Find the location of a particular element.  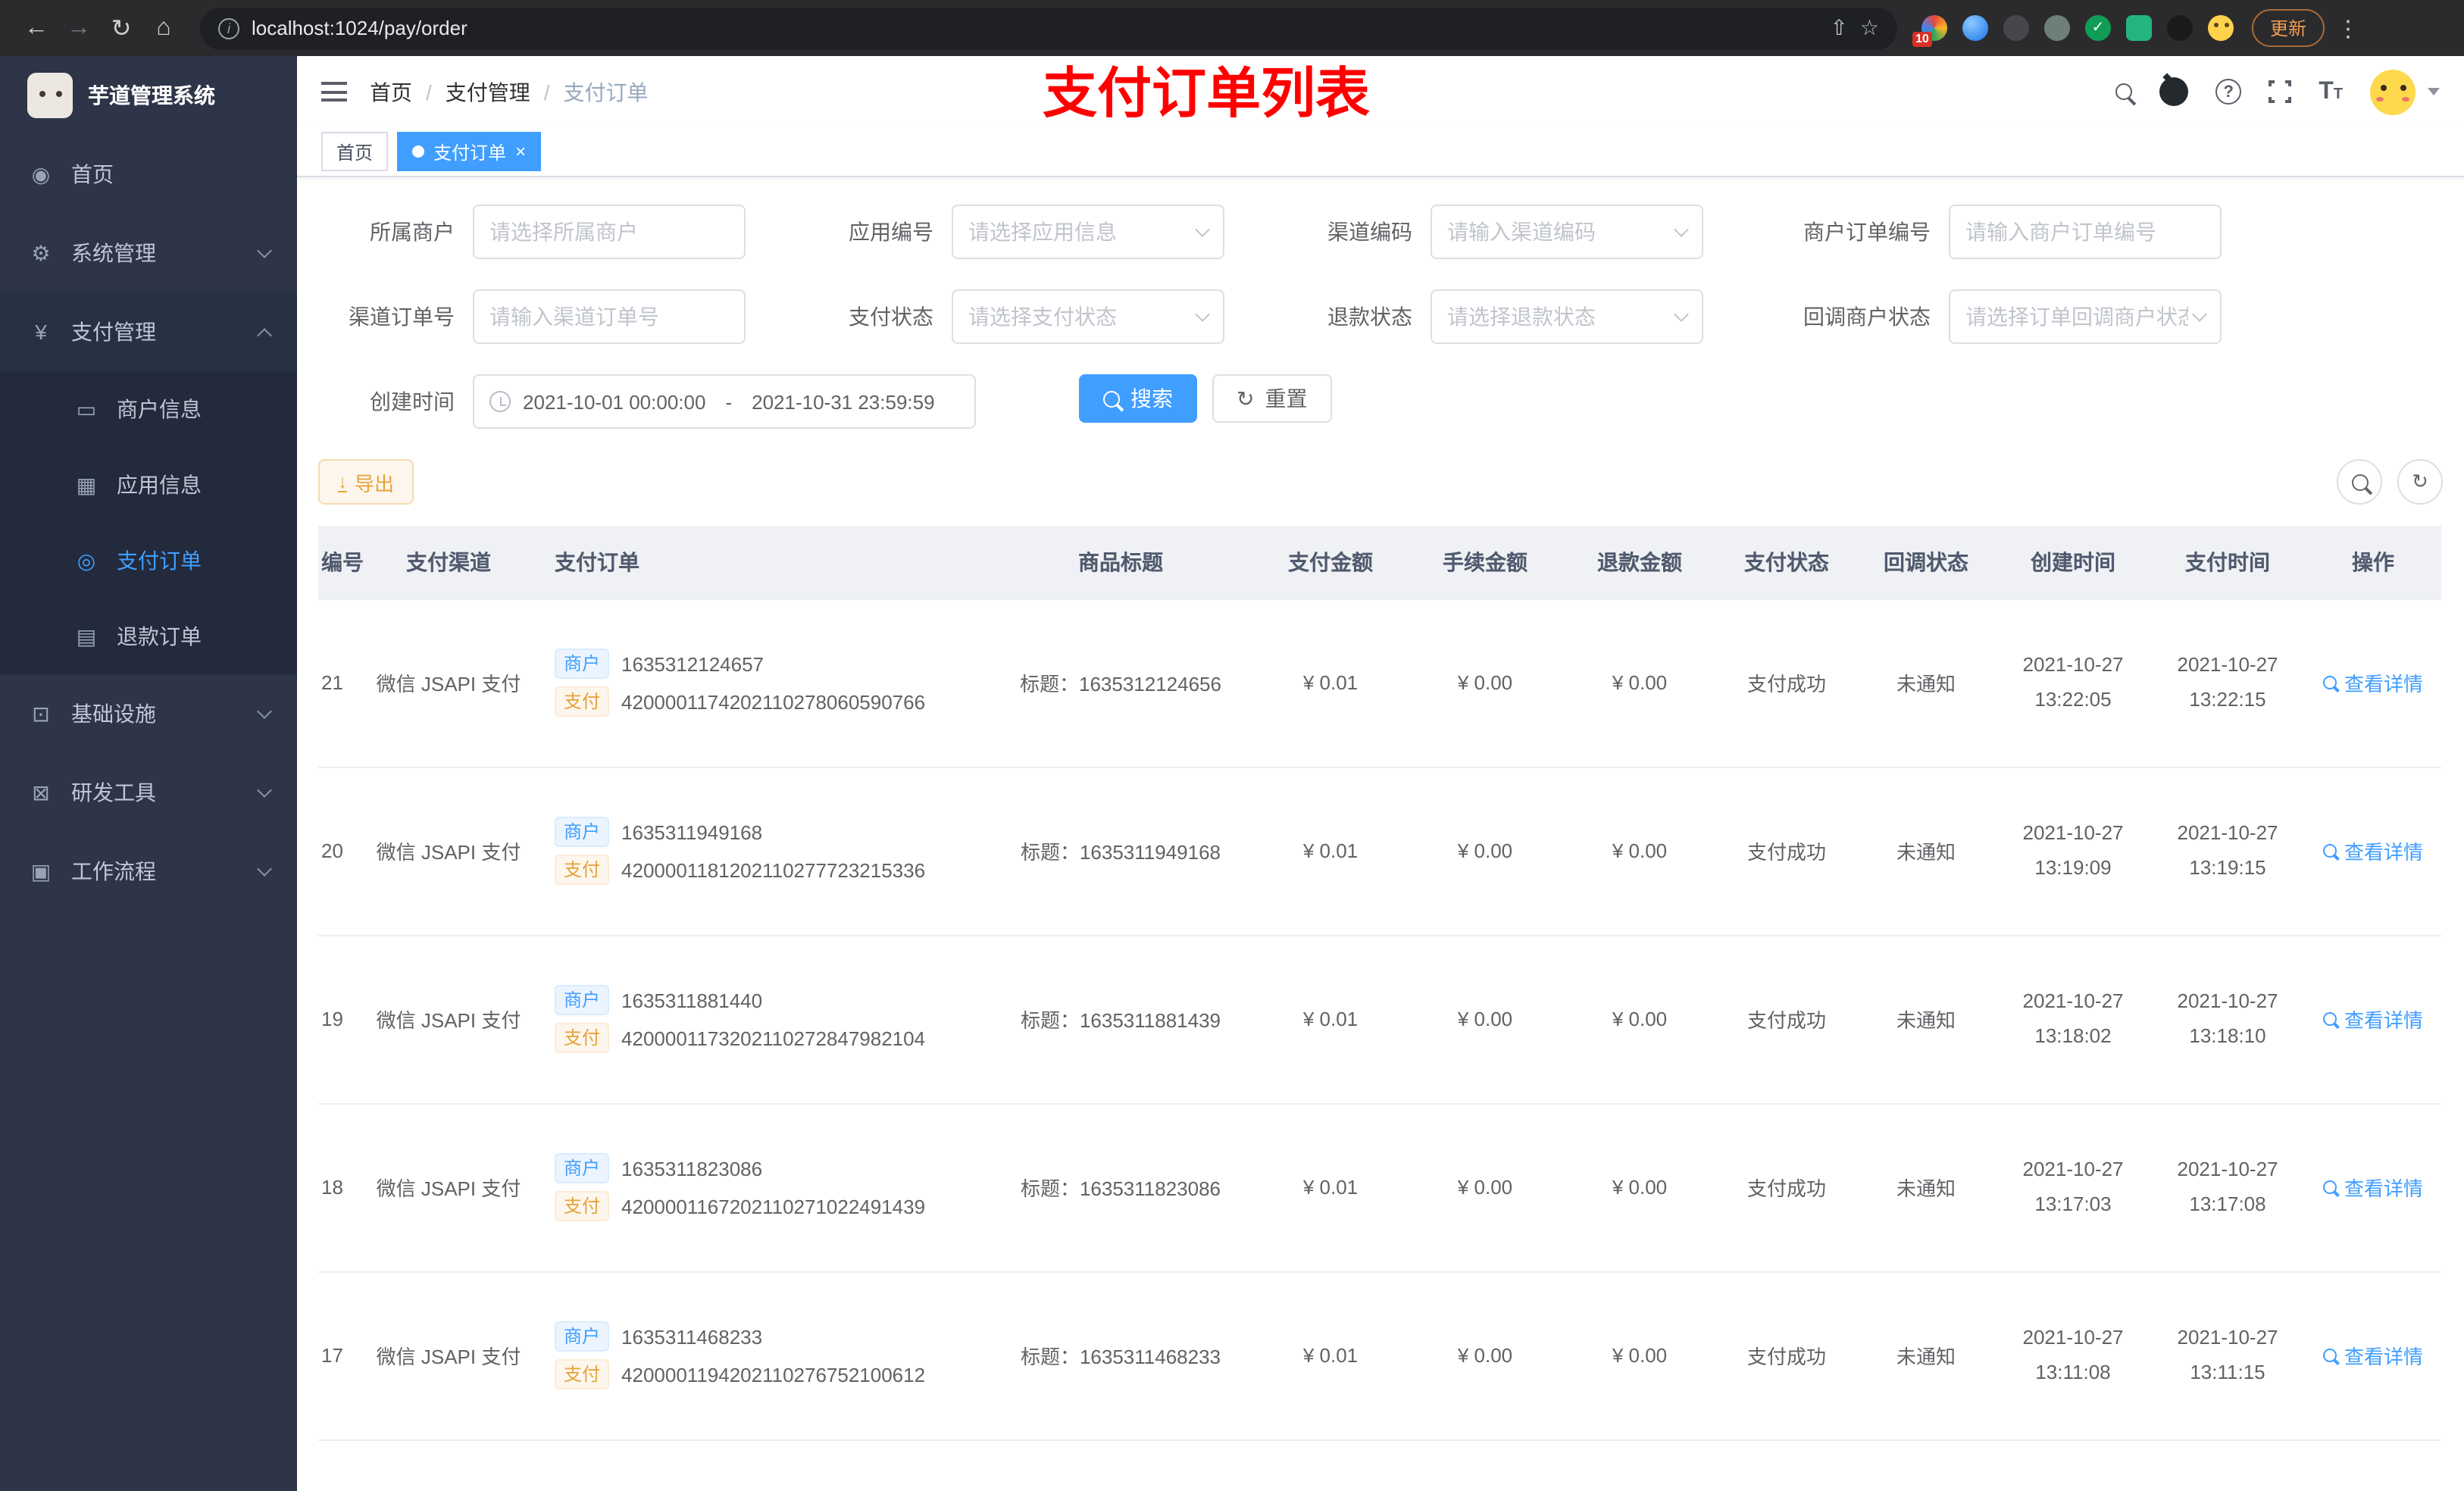

header-id: 编号 is located at coordinates (341, 562).